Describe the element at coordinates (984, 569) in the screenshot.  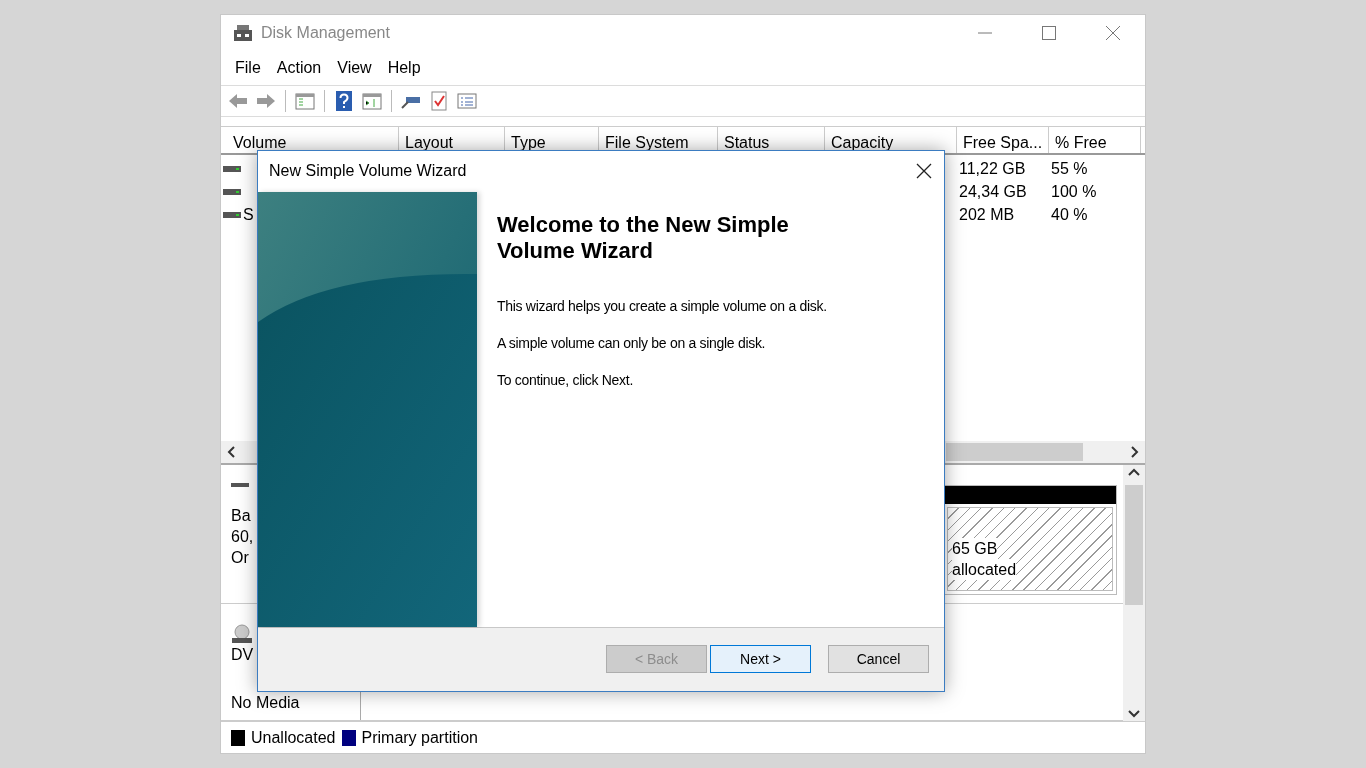
I see `partition-status: allocated` at that location.